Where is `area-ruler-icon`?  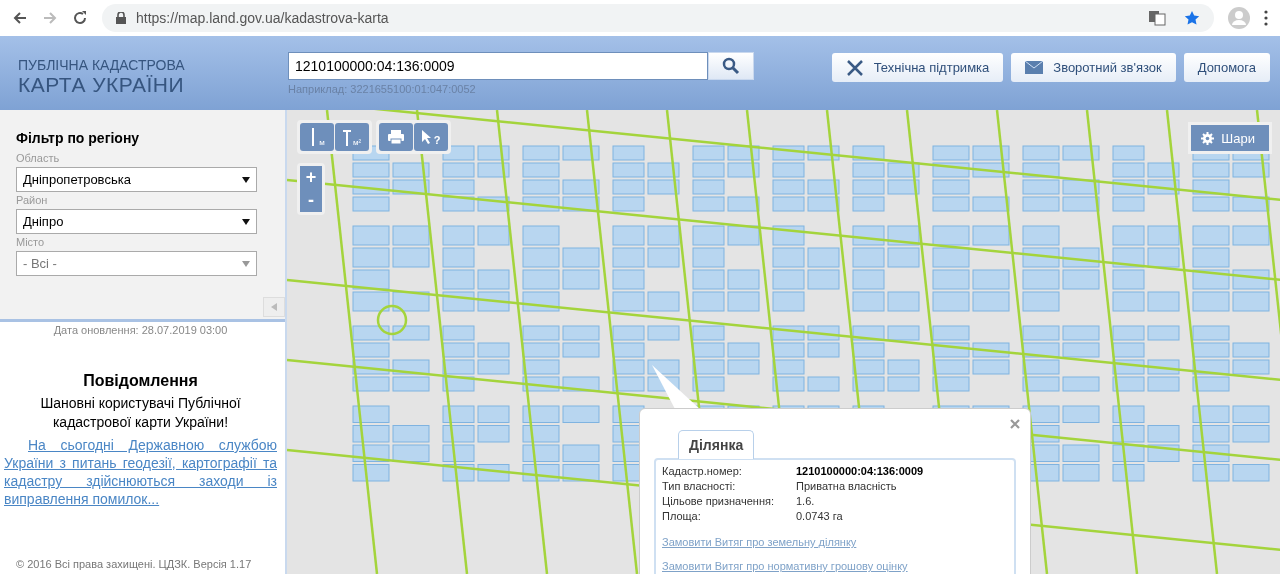 area-ruler-icon is located at coordinates (346, 137).